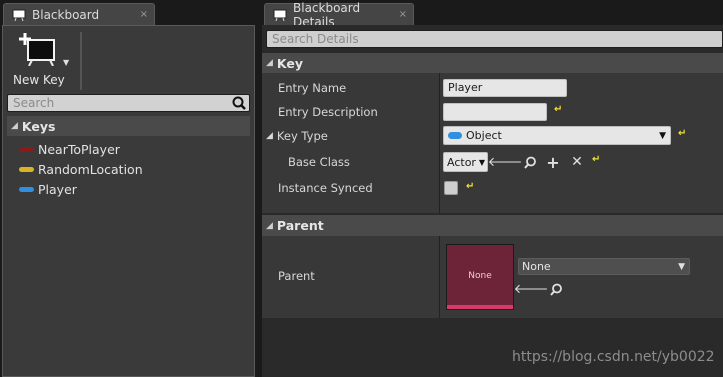  What do you see at coordinates (290, 63) in the screenshot?
I see `key-section-title: Key` at bounding box center [290, 63].